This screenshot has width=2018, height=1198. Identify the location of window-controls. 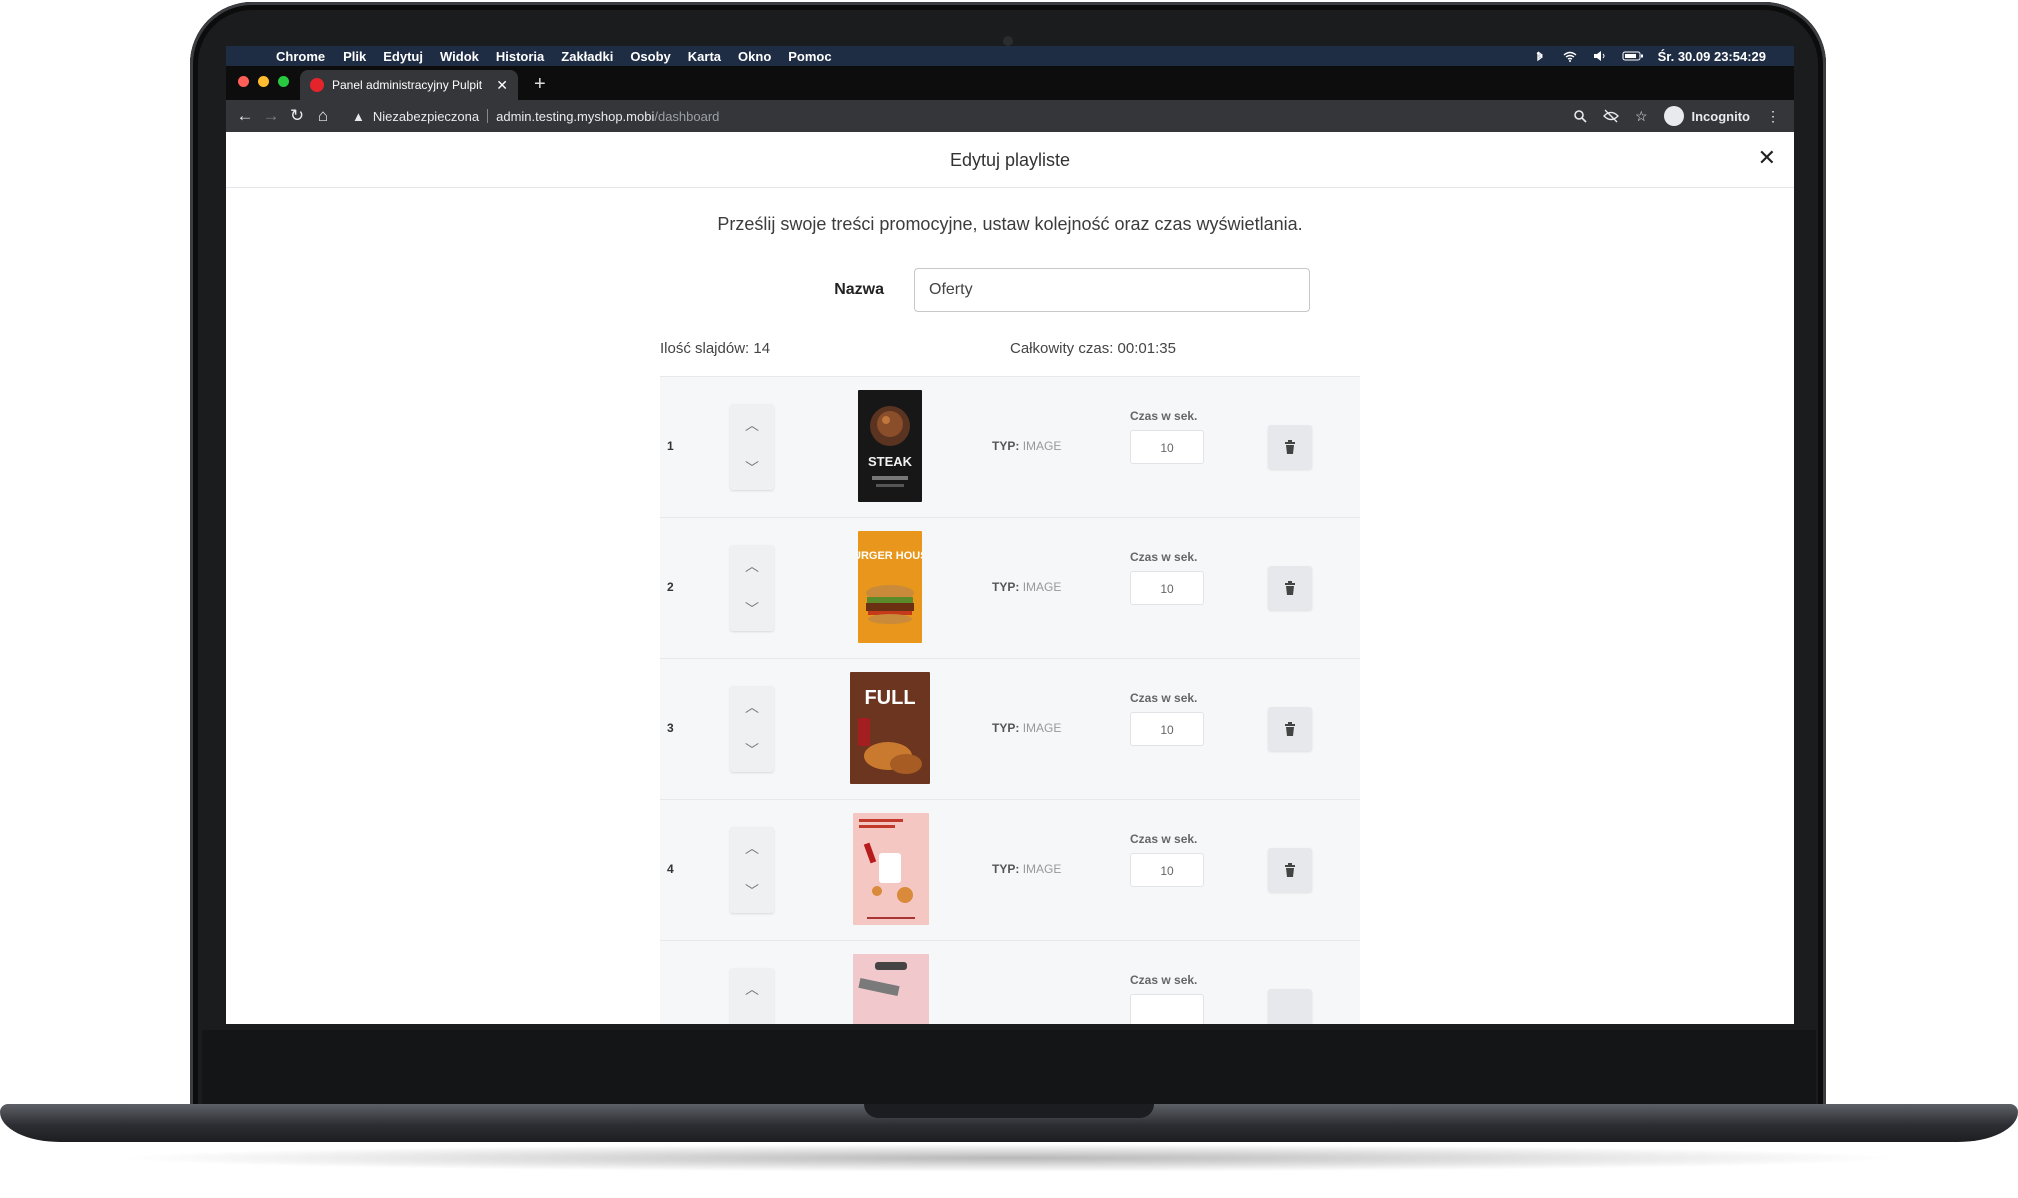
(263, 81).